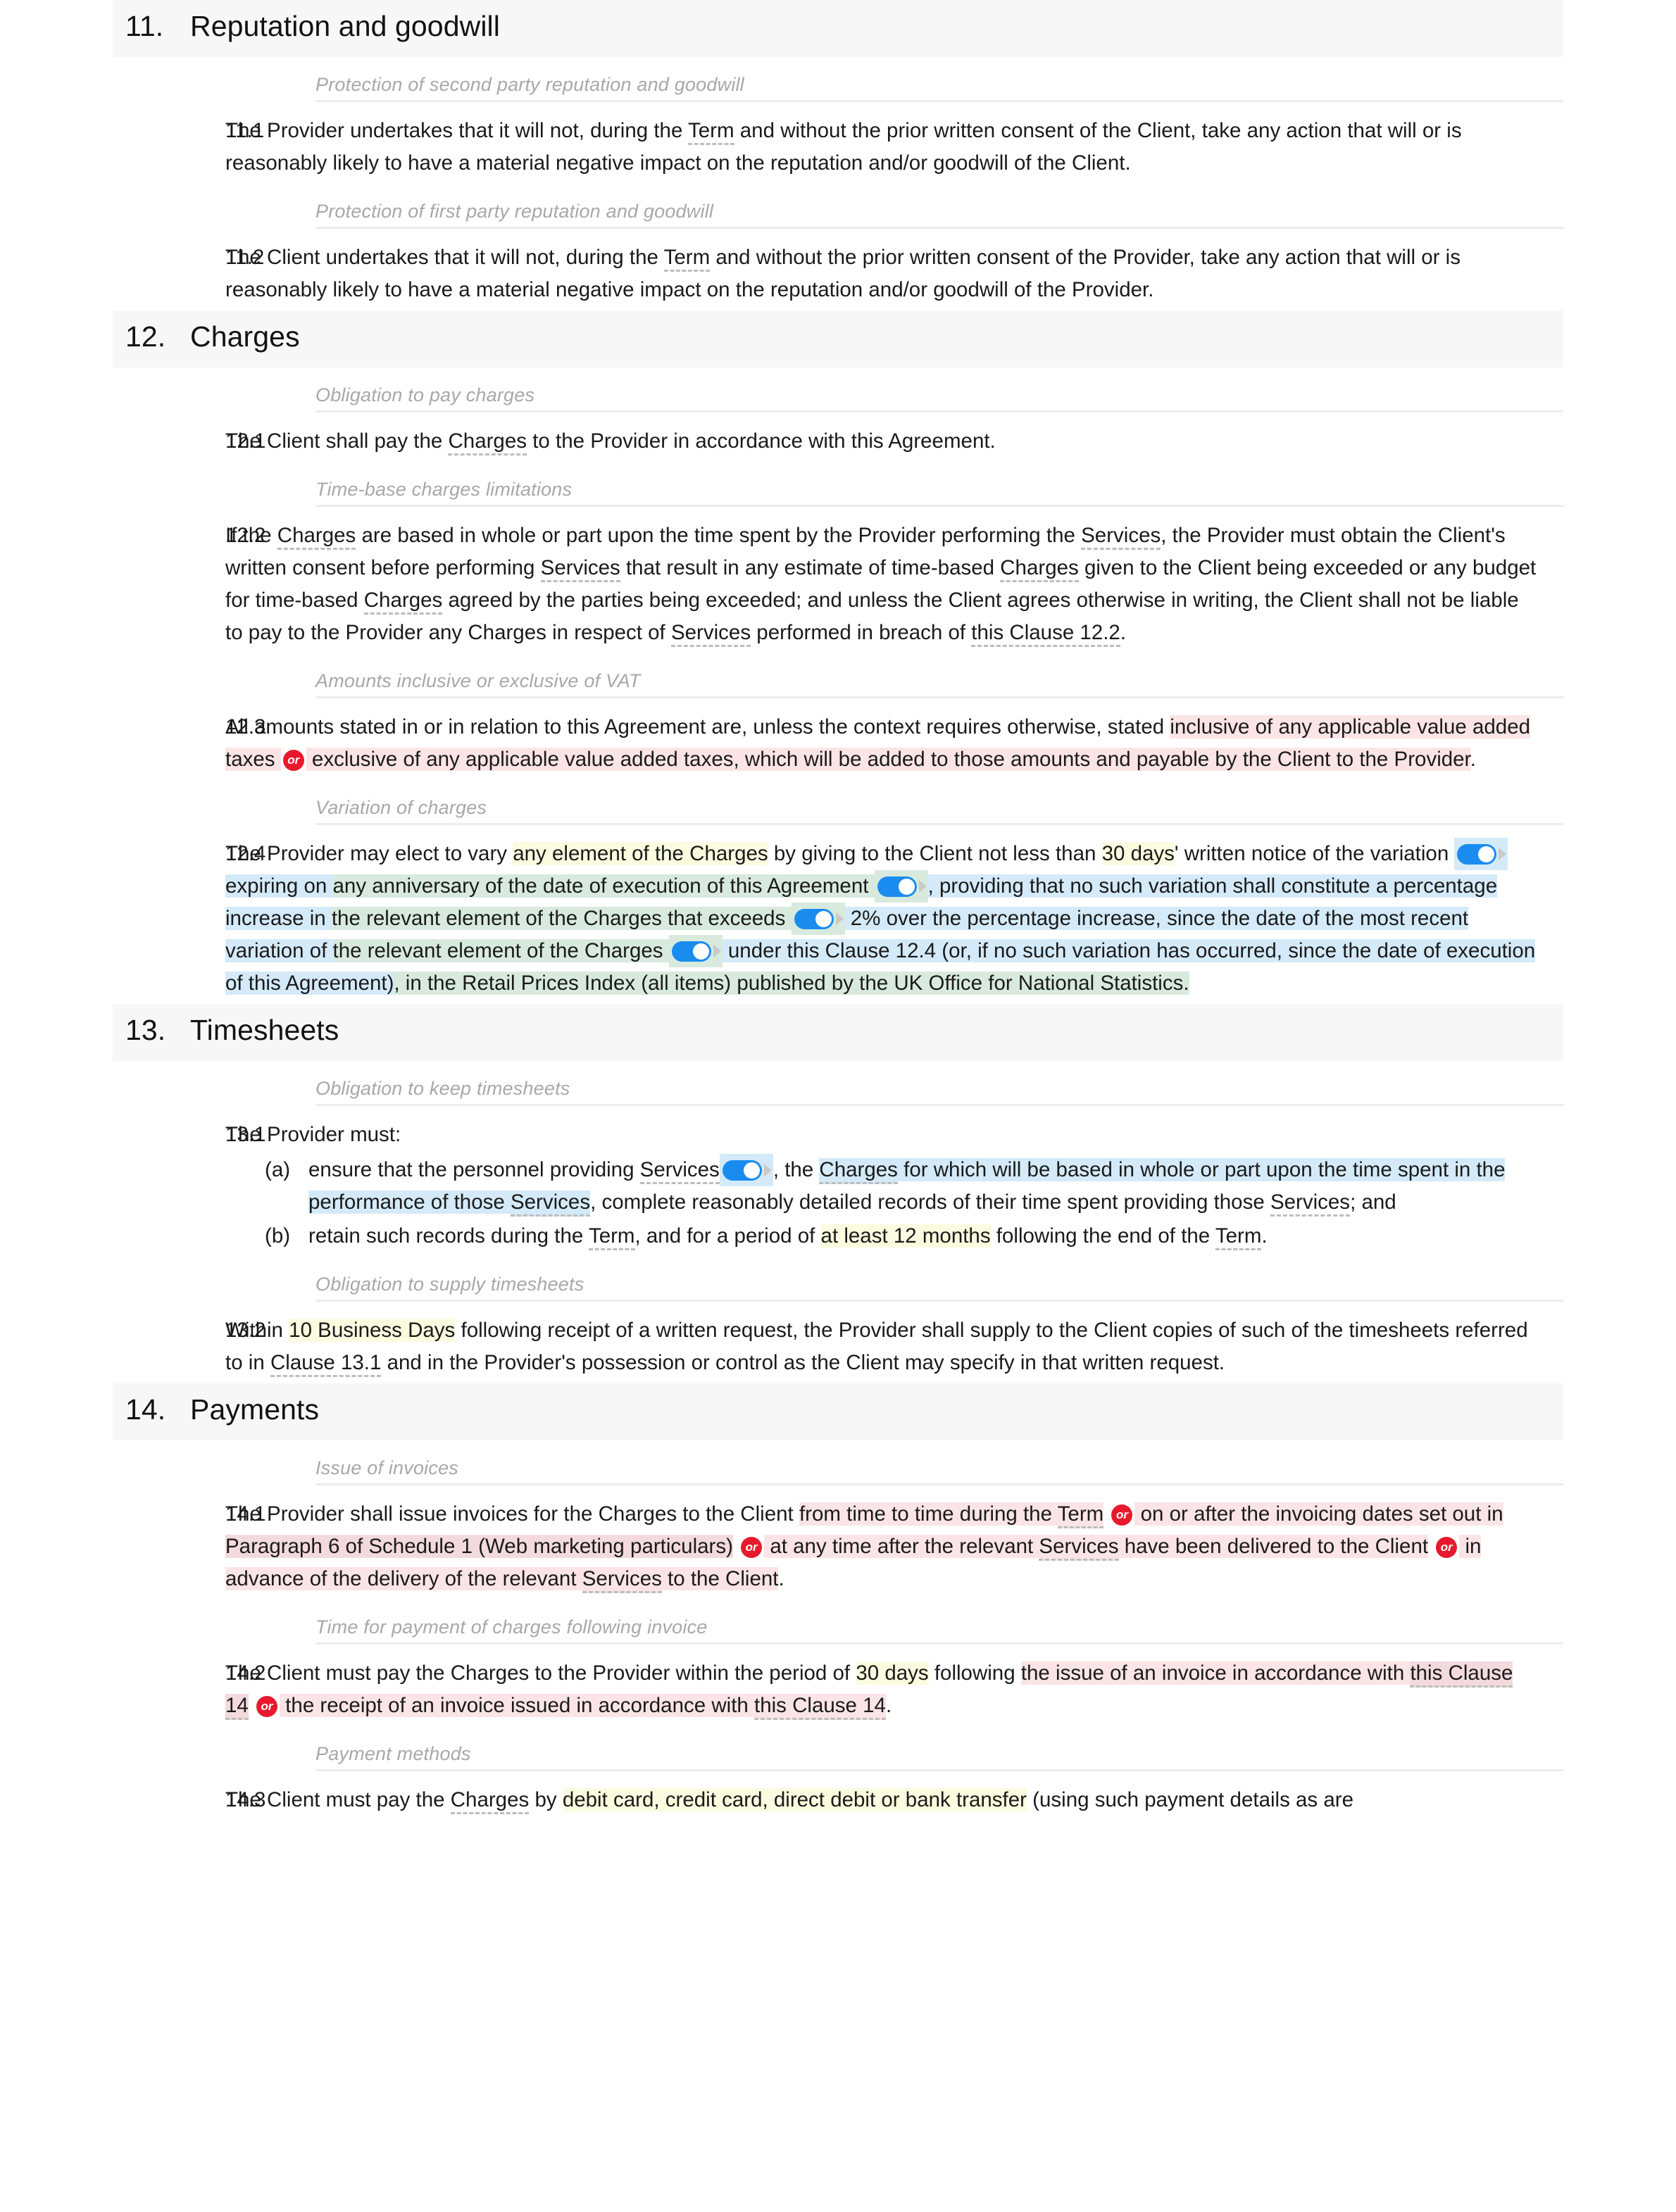 The image size is (1676, 2212). Describe the element at coordinates (279, 886) in the screenshot. I see `highlighted-text: expiring on` at that location.